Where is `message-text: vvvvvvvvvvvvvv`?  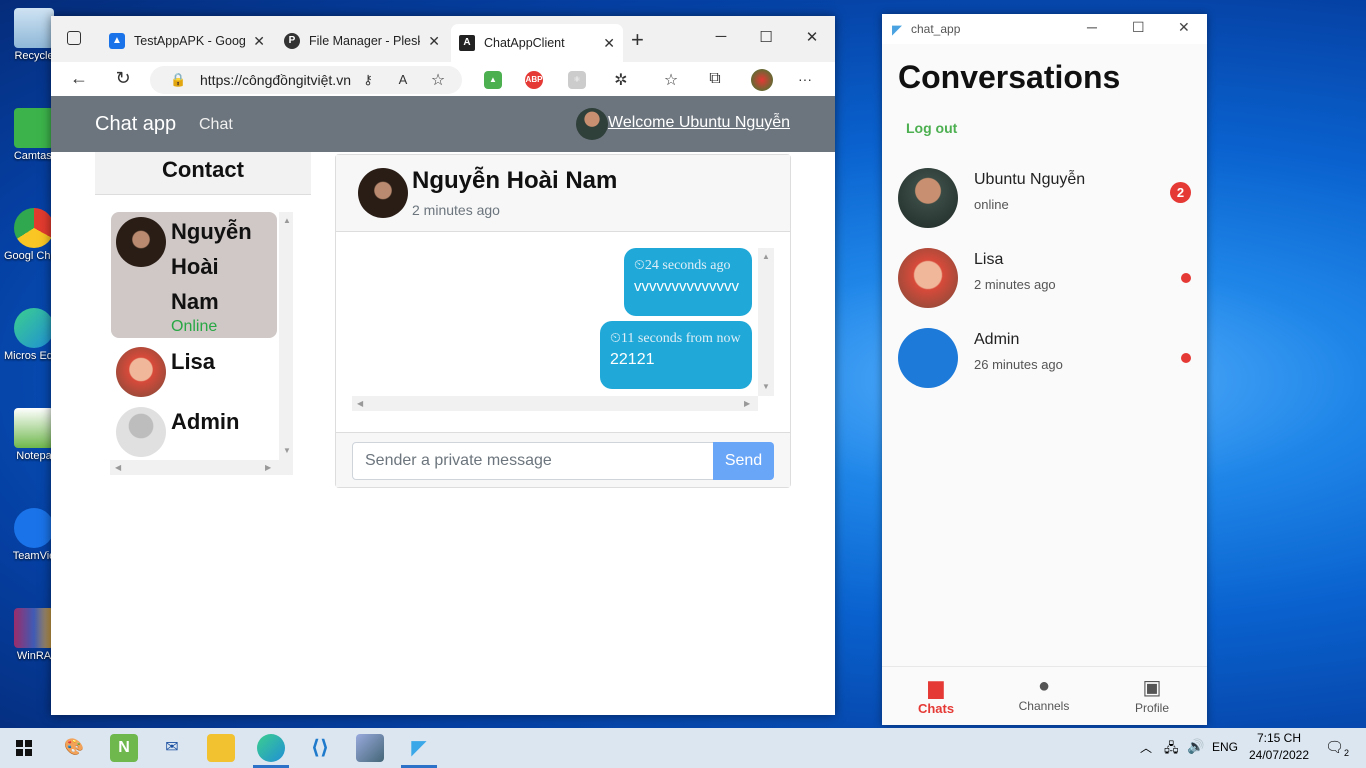
message-text: vvvvvvvvvvvvvv is located at coordinates (686, 286).